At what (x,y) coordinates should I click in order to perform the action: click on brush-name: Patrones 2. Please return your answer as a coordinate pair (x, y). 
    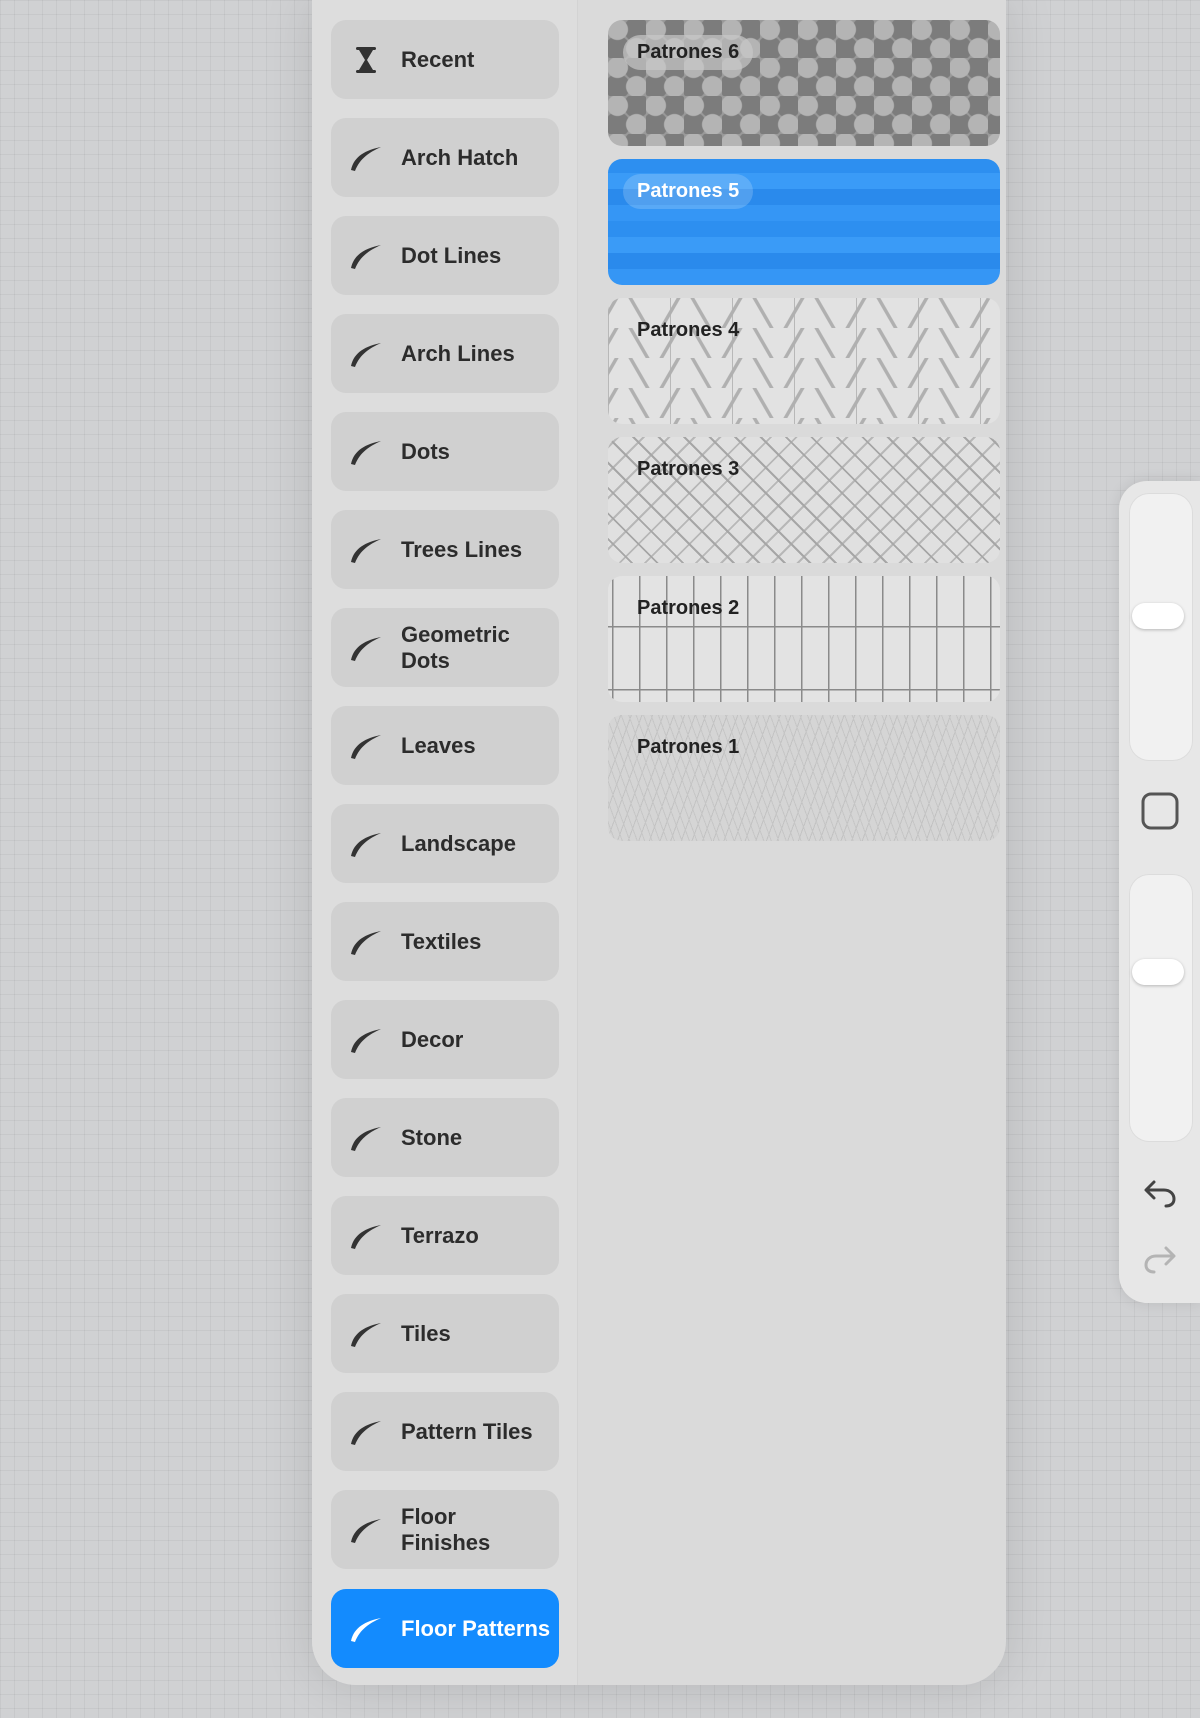
    Looking at the image, I should click on (688, 608).